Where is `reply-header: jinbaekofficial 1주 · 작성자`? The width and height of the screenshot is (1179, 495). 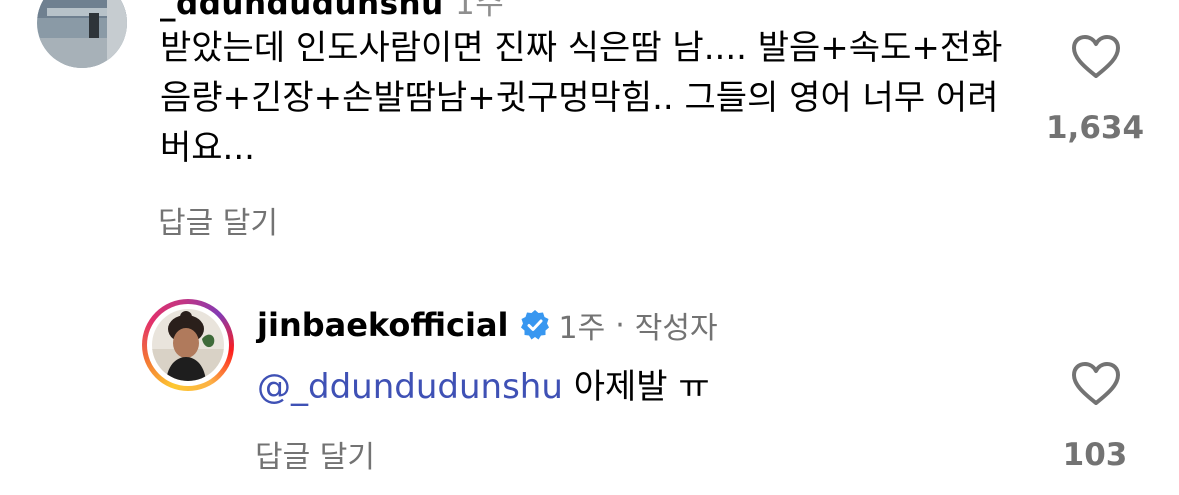
reply-header: jinbaekofficial 1주 · 작성자 is located at coordinates (487, 325).